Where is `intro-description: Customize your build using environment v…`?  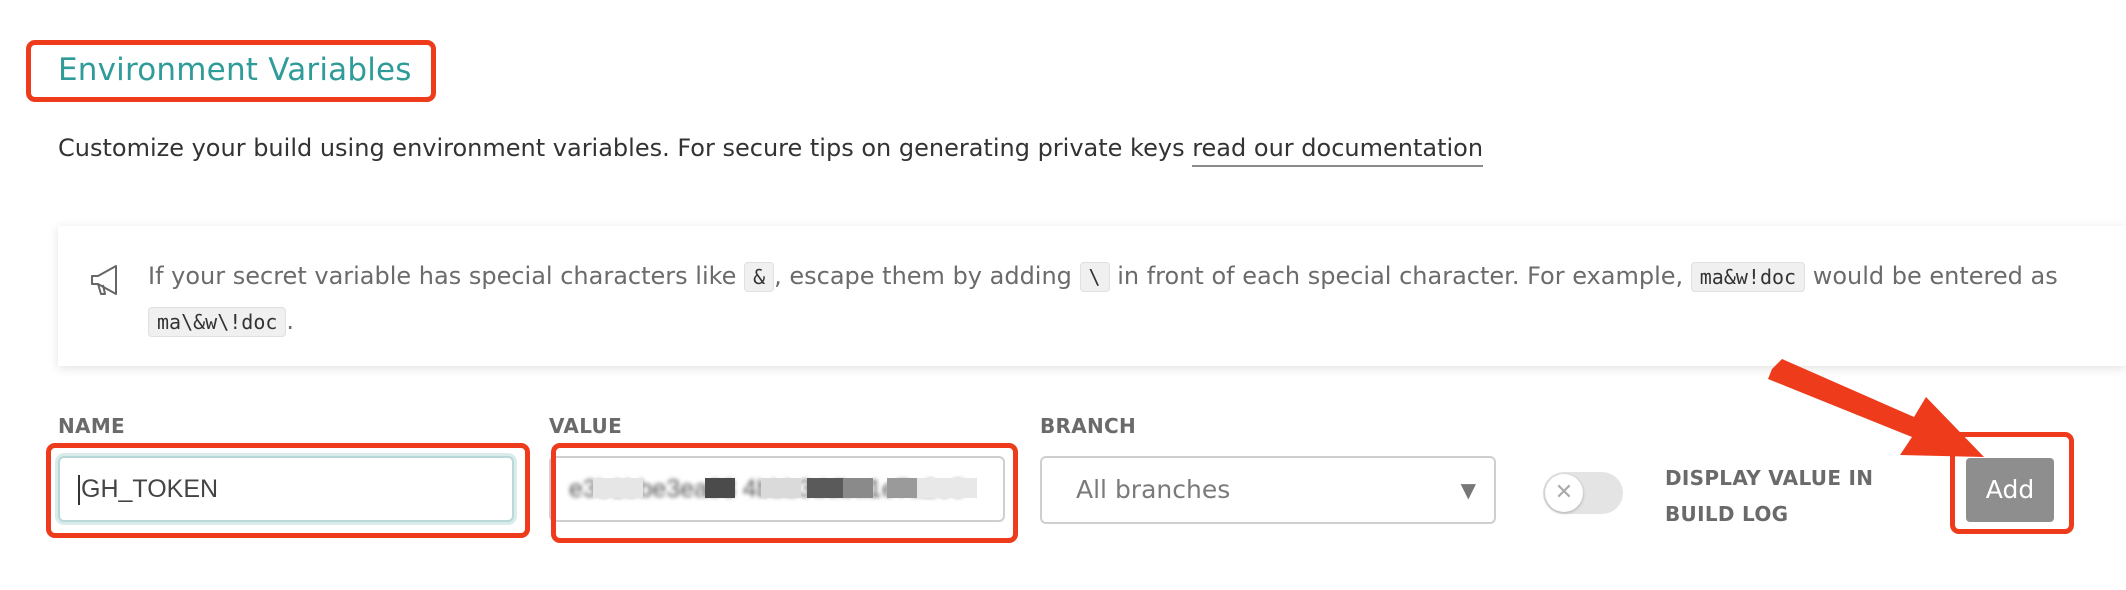
intro-description: Customize your build using environment v… is located at coordinates (625, 148).